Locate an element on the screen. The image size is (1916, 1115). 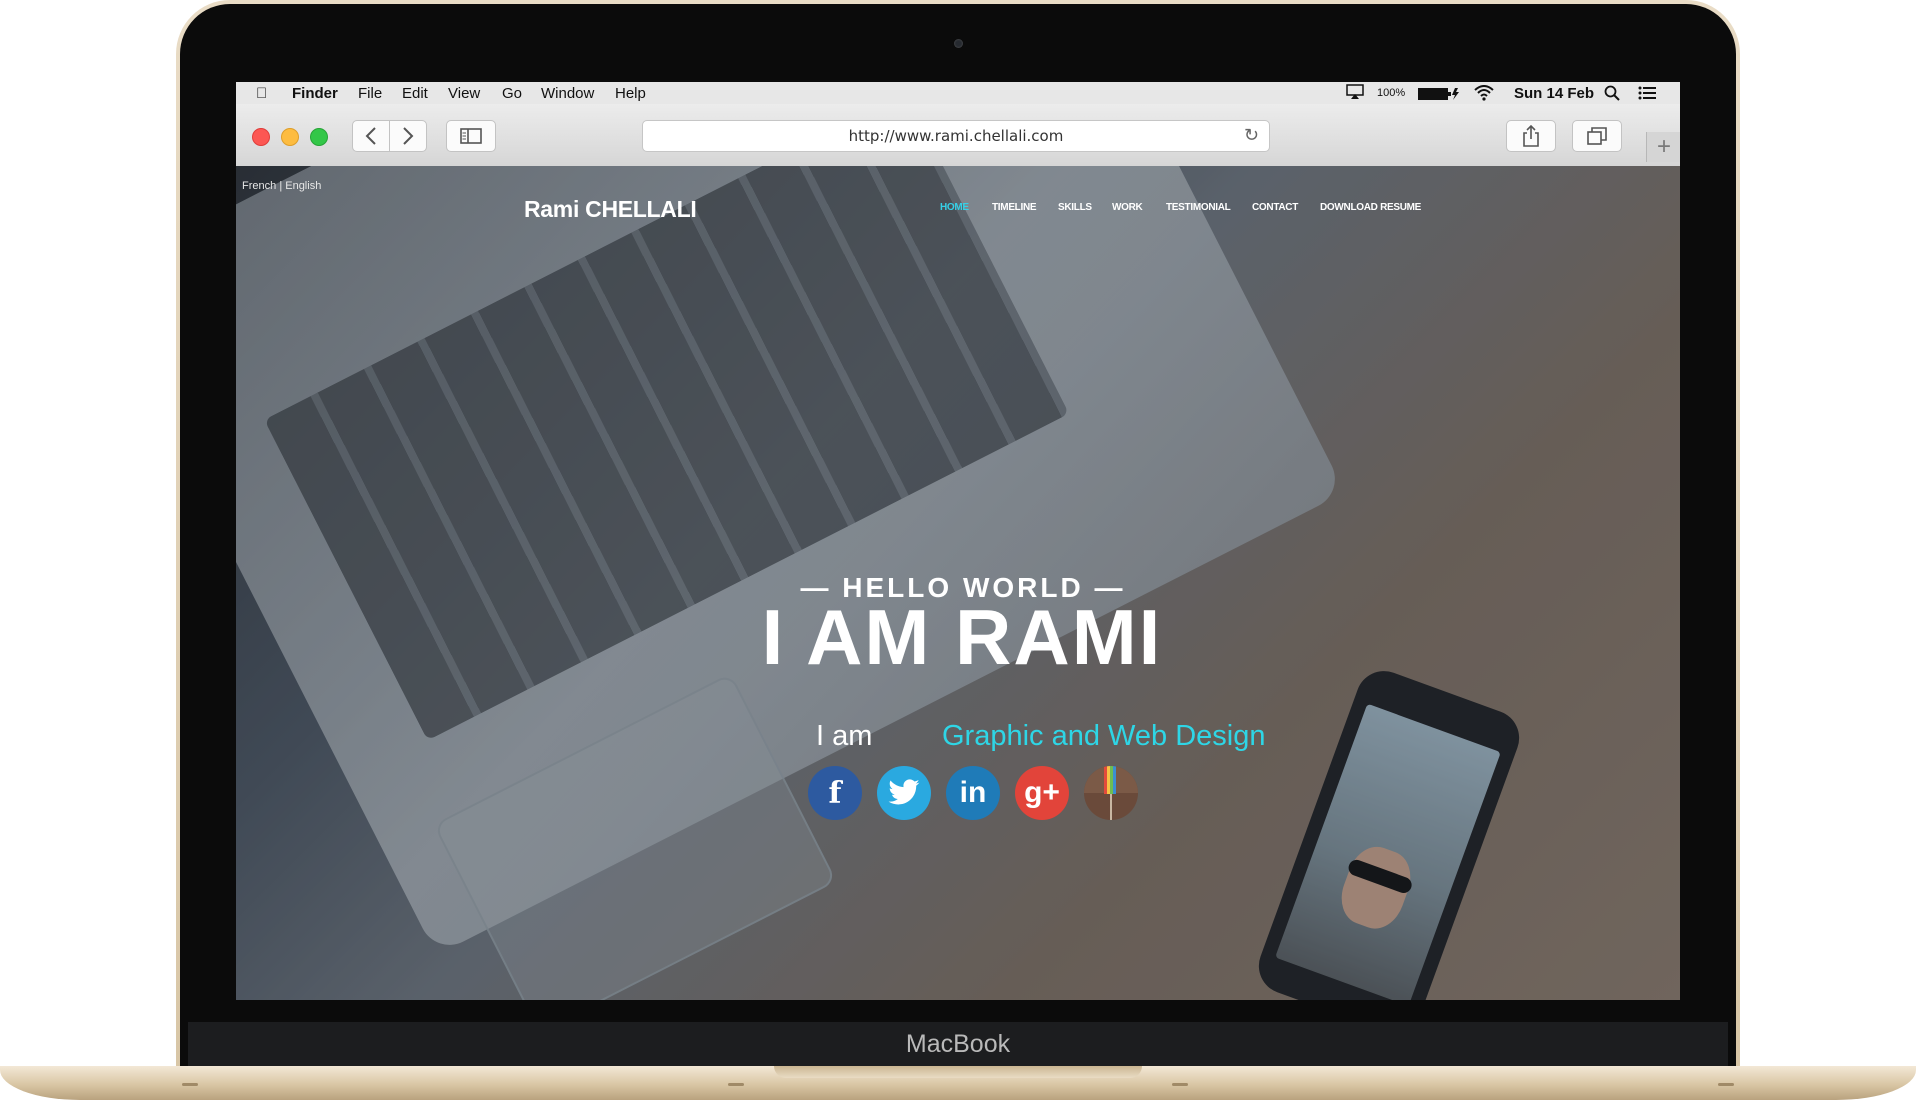
instagram-icon is located at coordinates (1111, 793).